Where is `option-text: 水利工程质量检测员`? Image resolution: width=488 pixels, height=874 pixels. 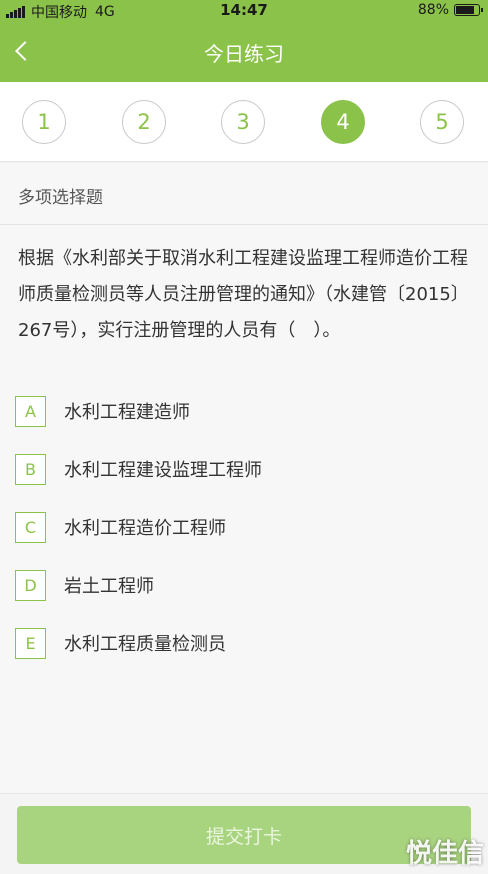 option-text: 水利工程质量检测员 is located at coordinates (145, 644).